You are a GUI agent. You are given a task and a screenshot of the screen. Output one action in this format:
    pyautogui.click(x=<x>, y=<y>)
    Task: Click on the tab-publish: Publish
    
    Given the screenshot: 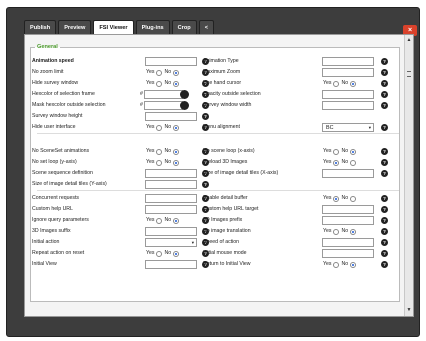 What is the action you would take?
    pyautogui.click(x=40, y=27)
    